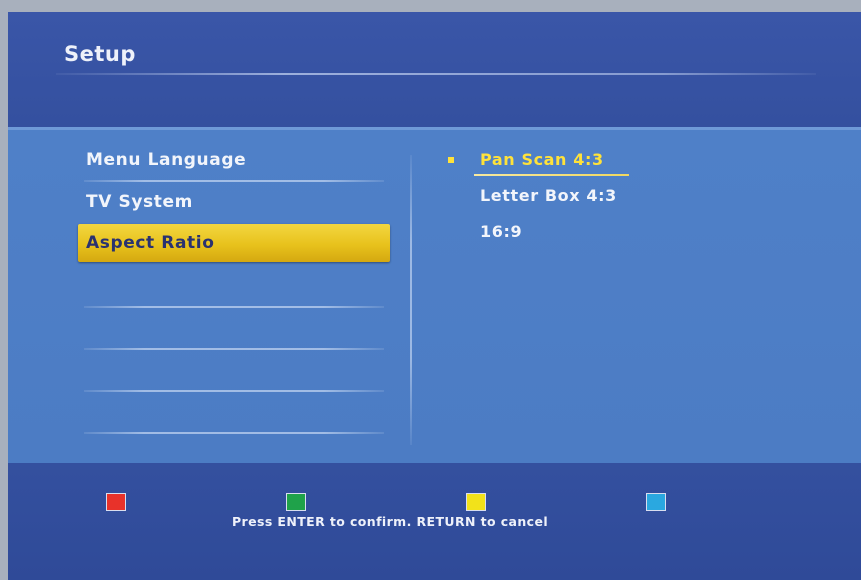  I want to click on column-divider, so click(411, 300).